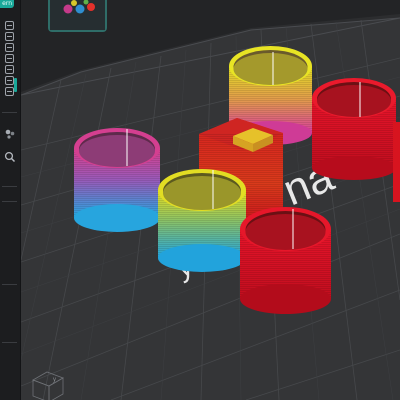  I want to click on search-icon, so click(10, 157).